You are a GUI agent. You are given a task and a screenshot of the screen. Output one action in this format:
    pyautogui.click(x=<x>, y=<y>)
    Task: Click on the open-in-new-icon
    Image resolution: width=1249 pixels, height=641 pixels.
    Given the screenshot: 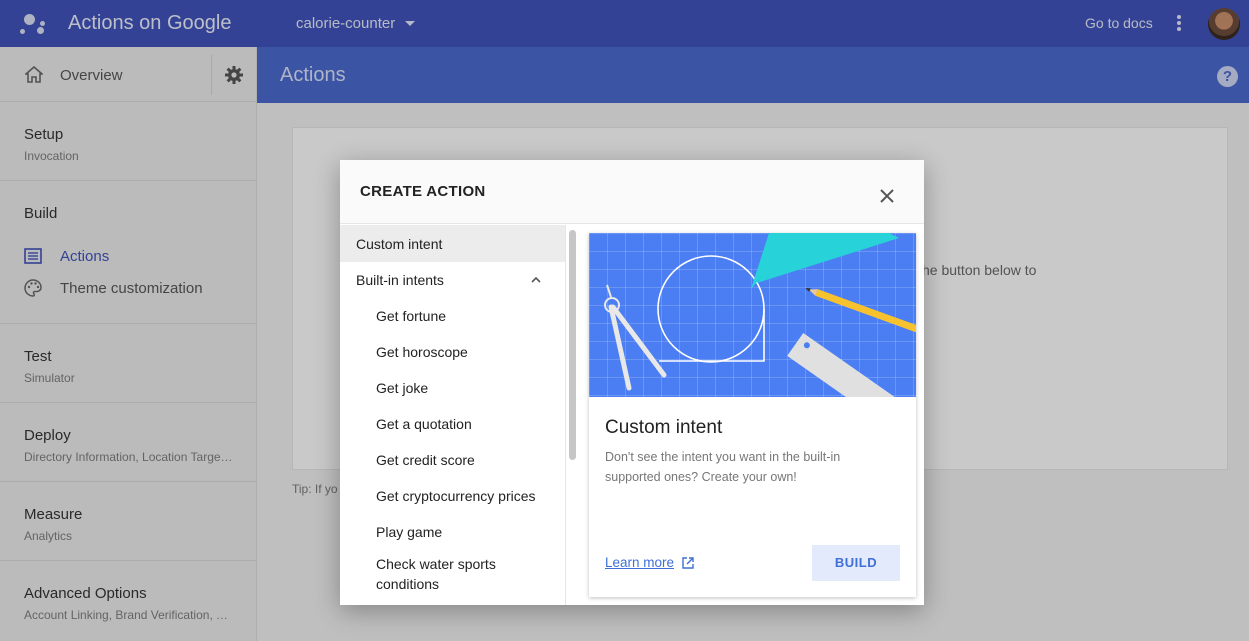 What is the action you would take?
    pyautogui.click(x=688, y=562)
    